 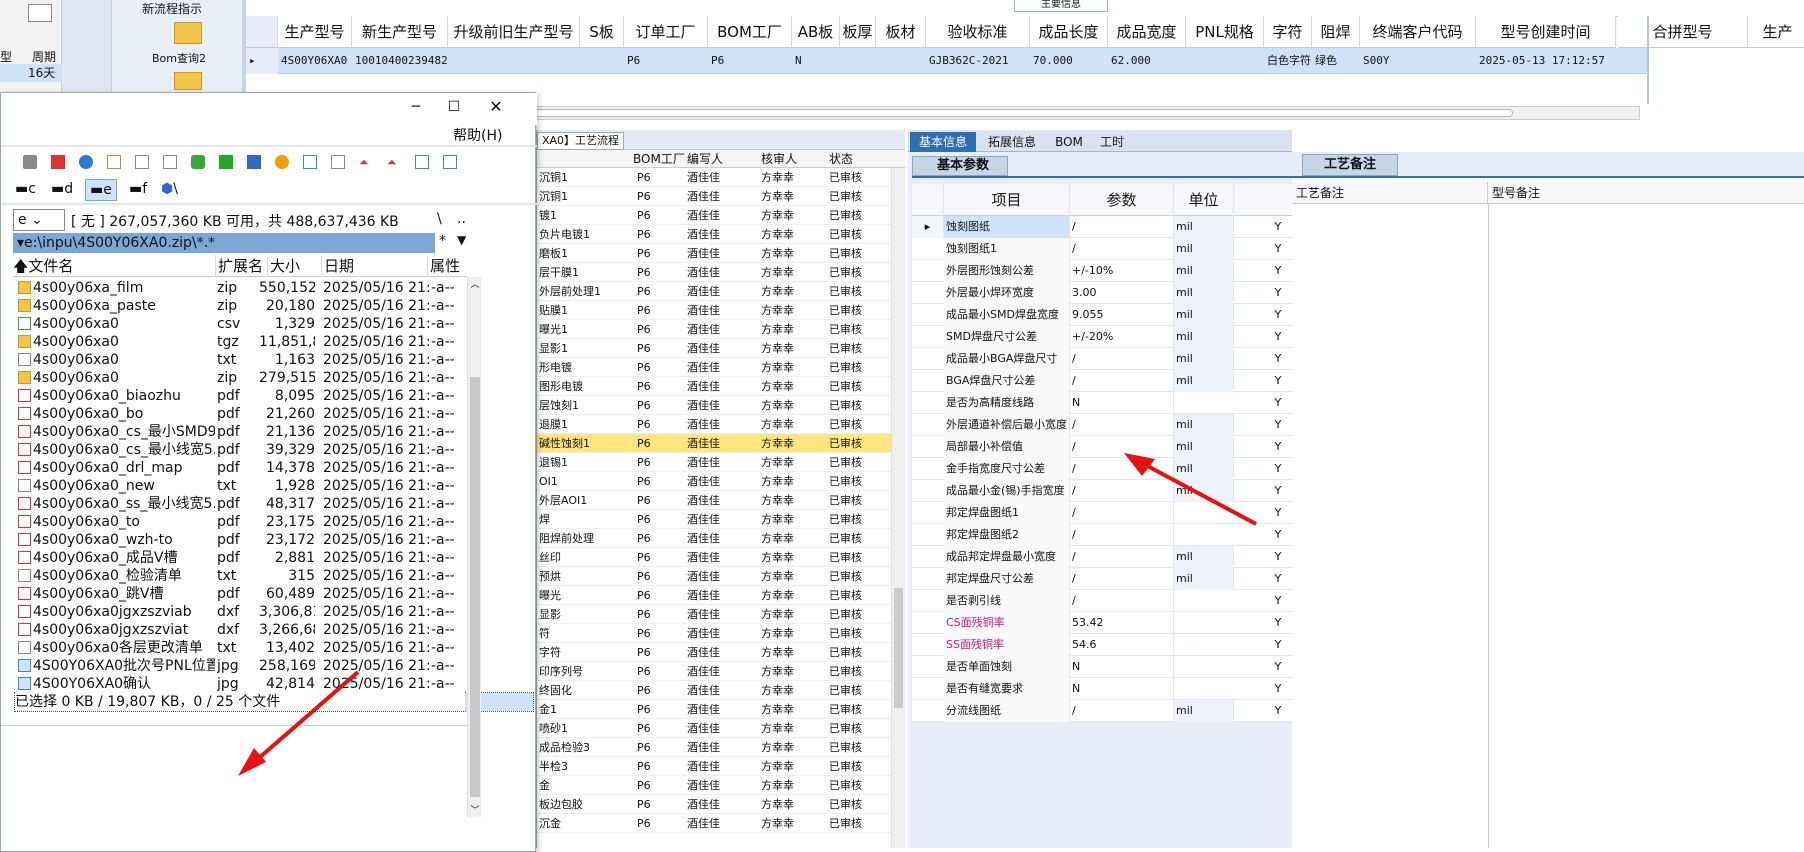 I want to click on red-arrow-file, so click(x=305, y=718).